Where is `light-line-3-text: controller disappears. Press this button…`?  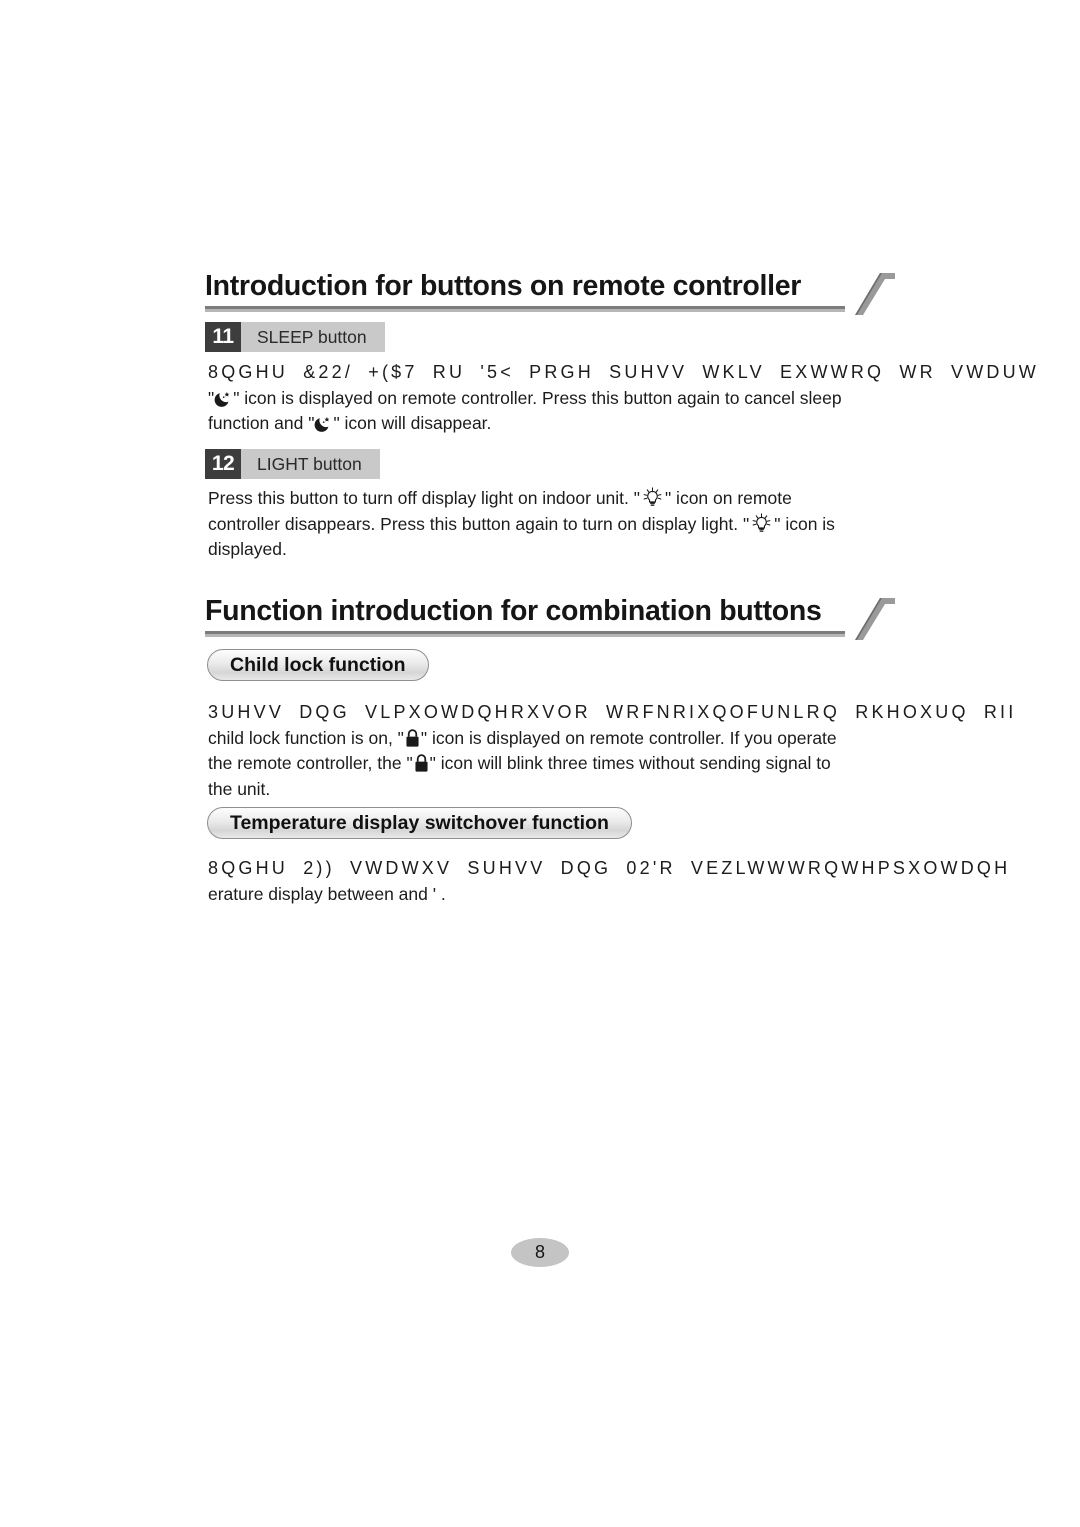
light-line-3-text: controller disappears. Press this button… is located at coordinates (479, 523).